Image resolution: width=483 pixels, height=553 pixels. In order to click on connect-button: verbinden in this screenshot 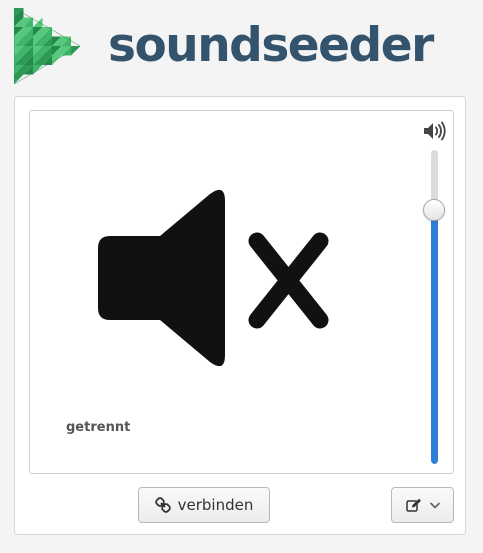, I will do `click(204, 505)`.